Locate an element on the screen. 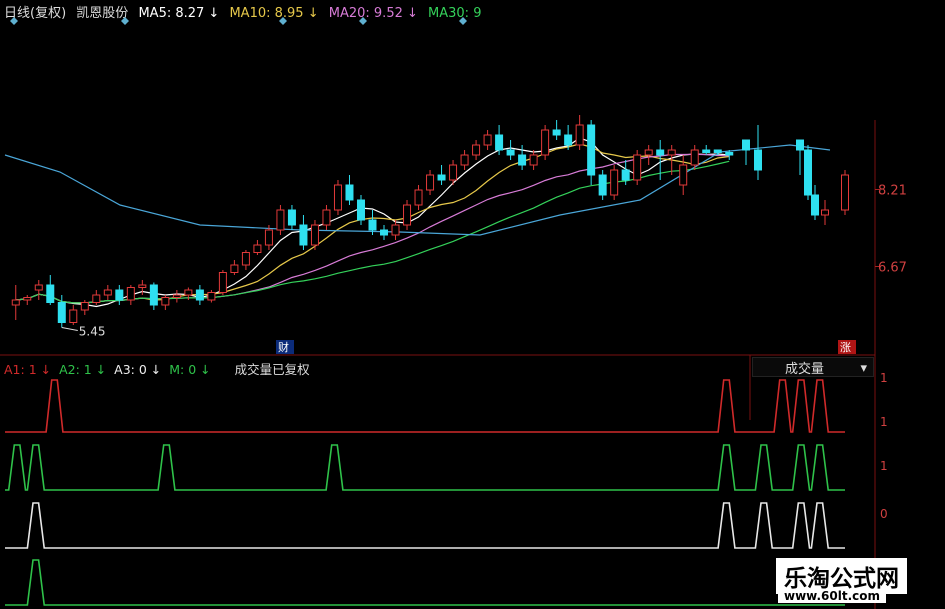 The width and height of the screenshot is (945, 609). a3-label: A3: 0 ↓ is located at coordinates (138, 369).